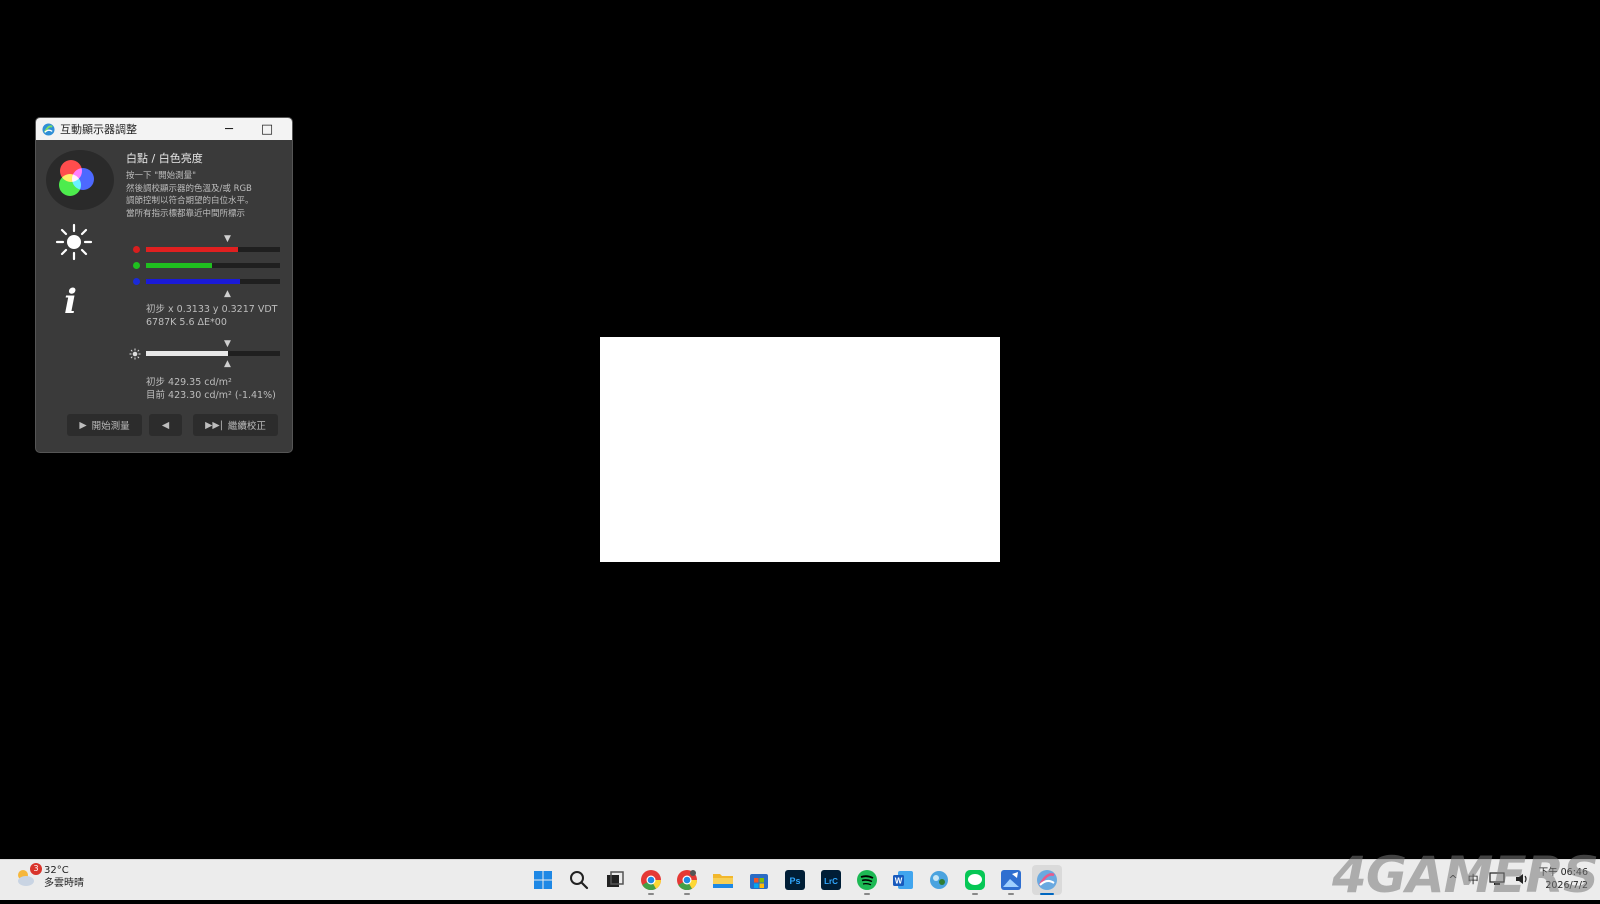 The height and width of the screenshot is (904, 1600). I want to click on color-readout-line: 6787K 5.6 ΔE*00, so click(186, 322).